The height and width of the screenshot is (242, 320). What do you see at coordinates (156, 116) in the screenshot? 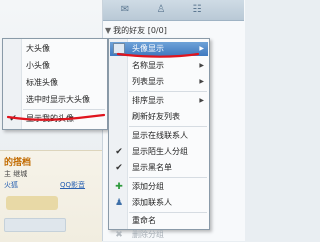
I see `menu-item-label: 刷新好友列表` at bounding box center [156, 116].